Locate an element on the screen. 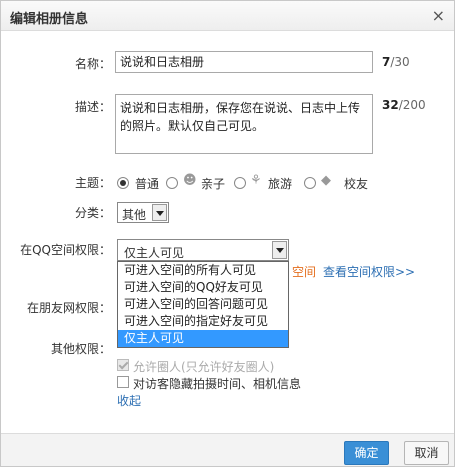  view-space-permission-link: 查看空间权限>> is located at coordinates (369, 271).